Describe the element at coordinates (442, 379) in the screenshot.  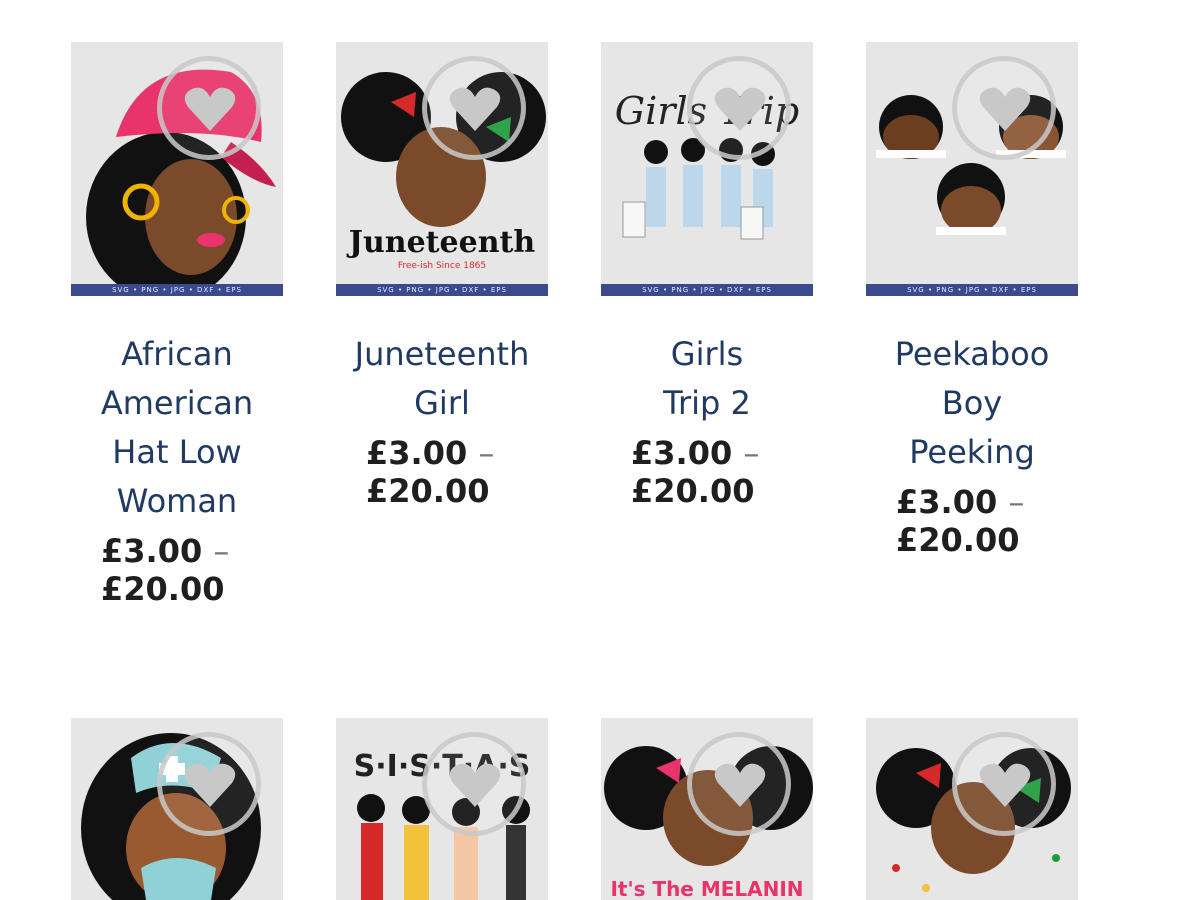
I see `product-title: Juneteenth Girl` at that location.